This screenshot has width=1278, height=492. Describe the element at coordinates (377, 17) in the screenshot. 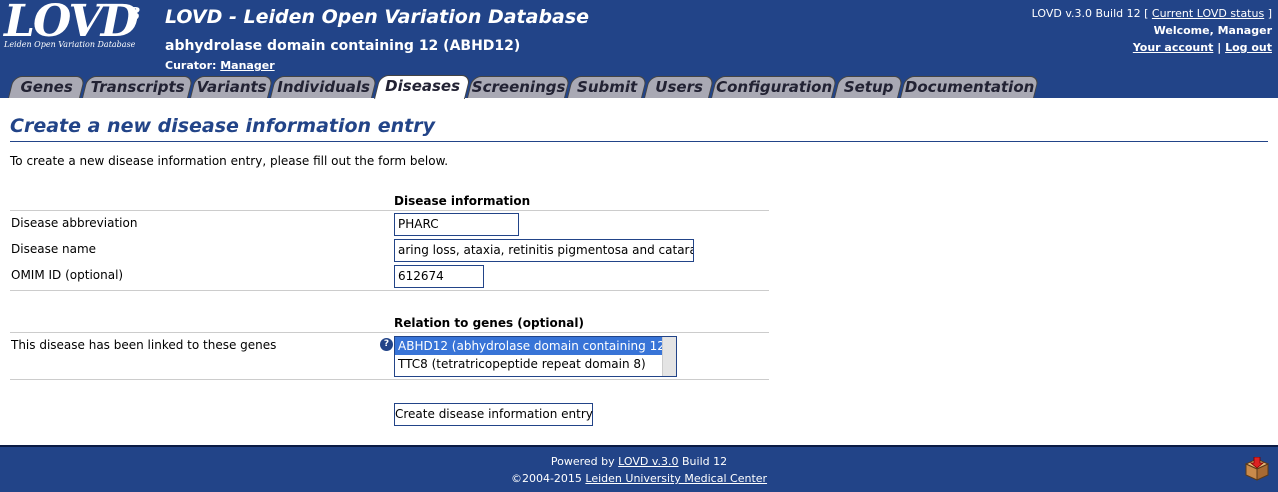

I see `site-title: LOVD - Leiden Open Variation Database` at that location.